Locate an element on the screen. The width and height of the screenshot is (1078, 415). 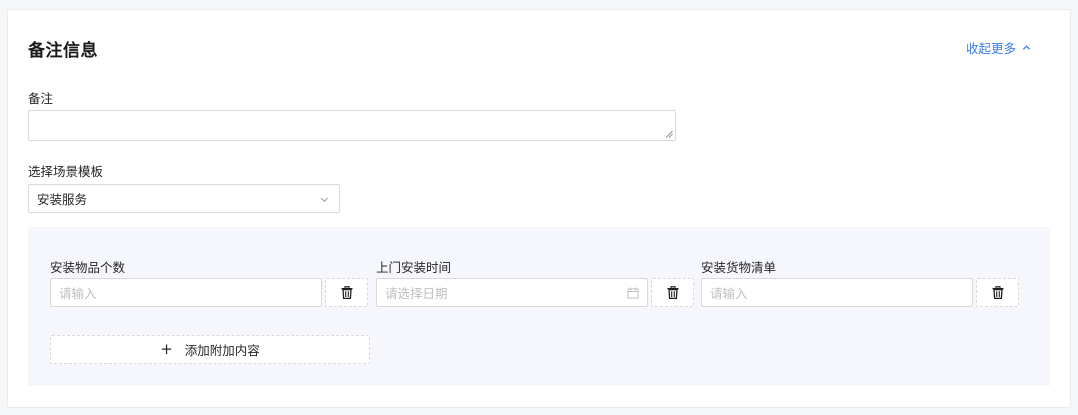
remark-textarea is located at coordinates (352, 125).